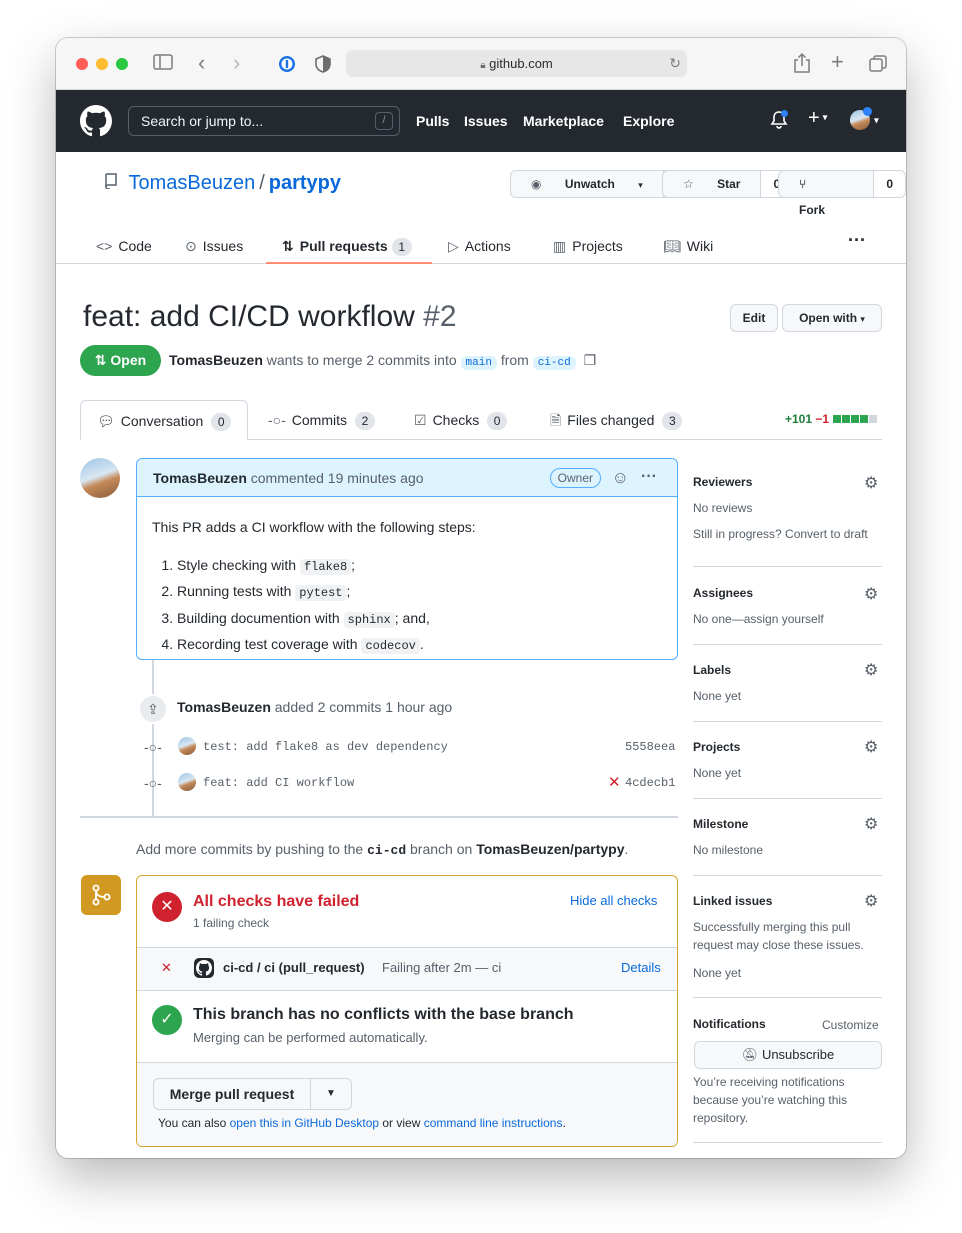 This screenshot has width=962, height=1233. Describe the element at coordinates (387, 850) in the screenshot. I see `push-hint-branch: ci-cd` at that location.